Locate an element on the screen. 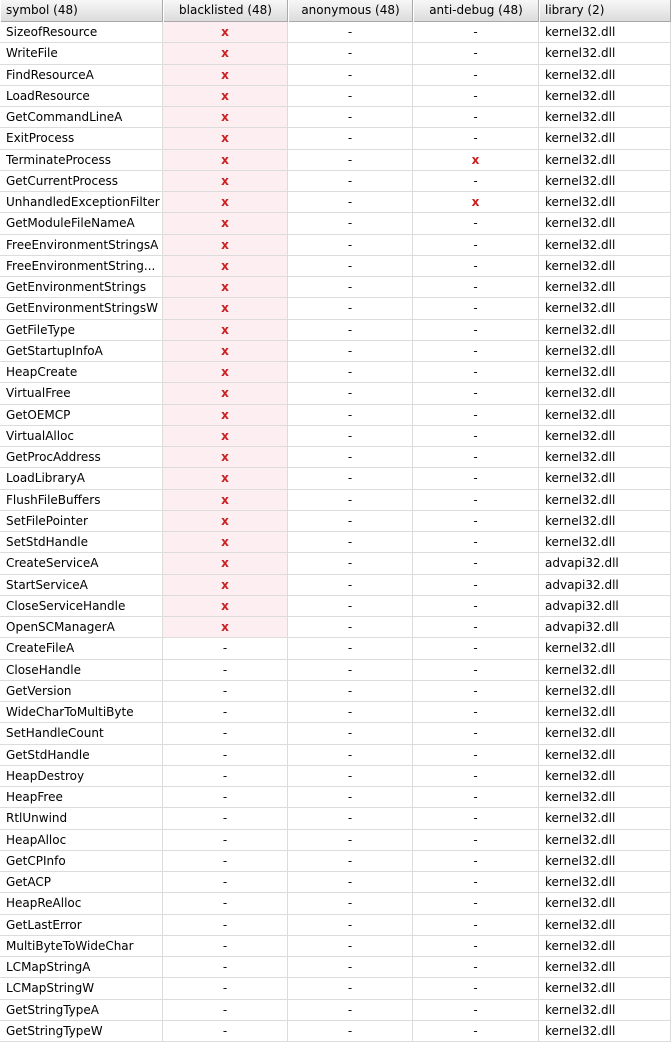 Image resolution: width=671 pixels, height=1049 pixels. table-row: SetFilePointer x - - kernel32.dll is located at coordinates (335, 521).